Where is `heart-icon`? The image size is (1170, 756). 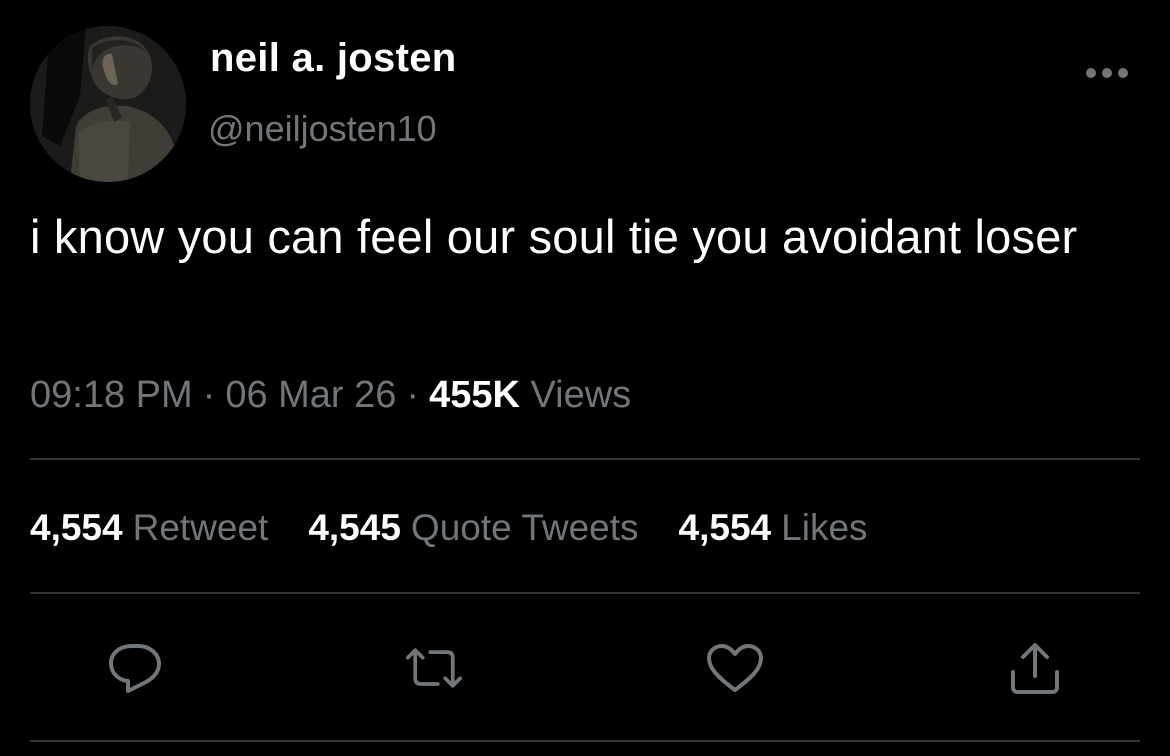
heart-icon is located at coordinates (735, 668).